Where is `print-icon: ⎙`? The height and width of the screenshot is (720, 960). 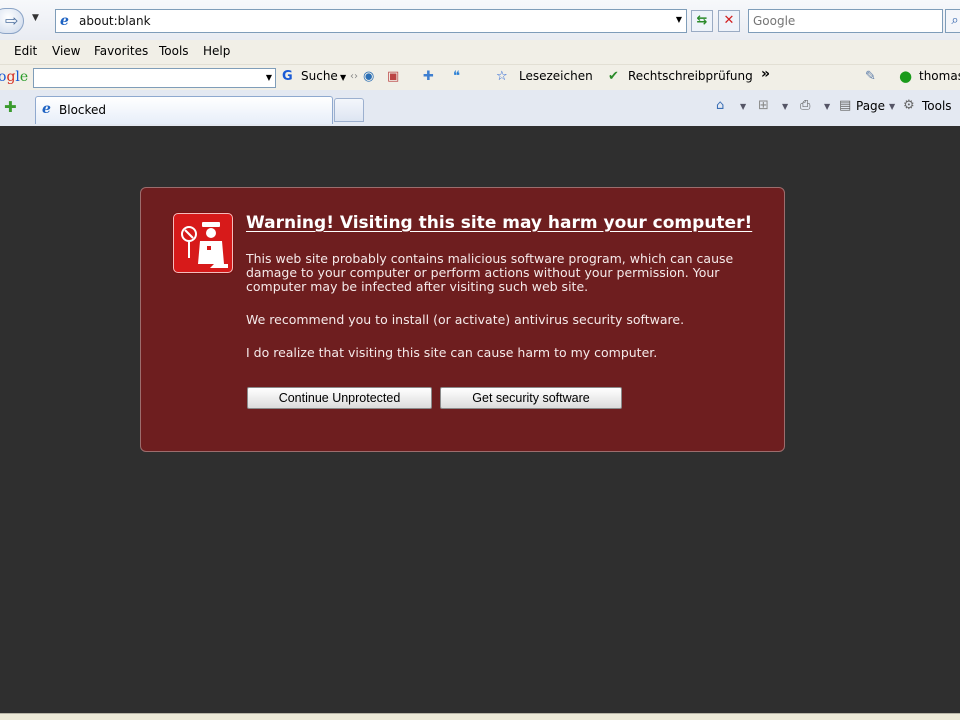
print-icon: ⎙ is located at coordinates (805, 105).